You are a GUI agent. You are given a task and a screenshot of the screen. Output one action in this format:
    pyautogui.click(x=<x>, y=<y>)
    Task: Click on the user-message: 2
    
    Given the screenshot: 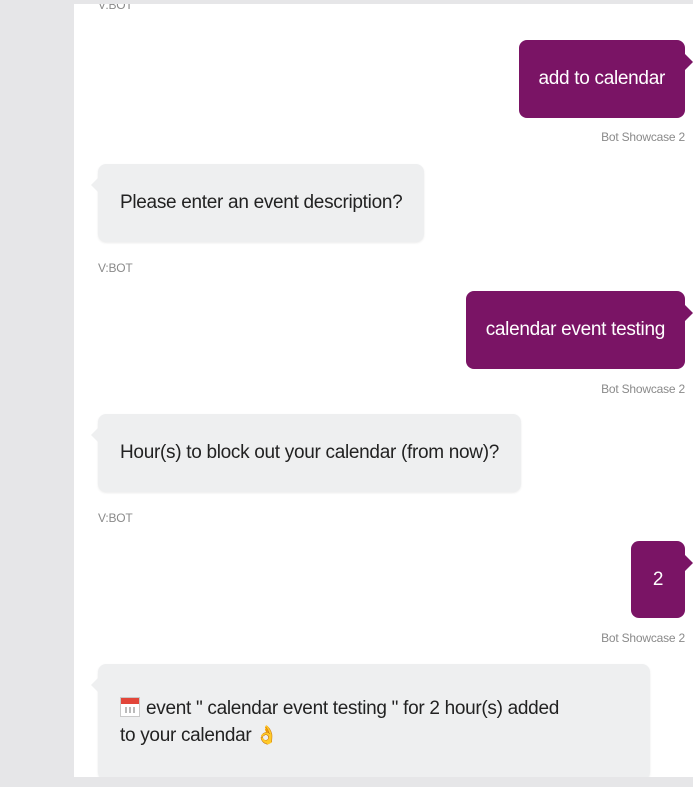 What is the action you would take?
    pyautogui.click(x=662, y=579)
    